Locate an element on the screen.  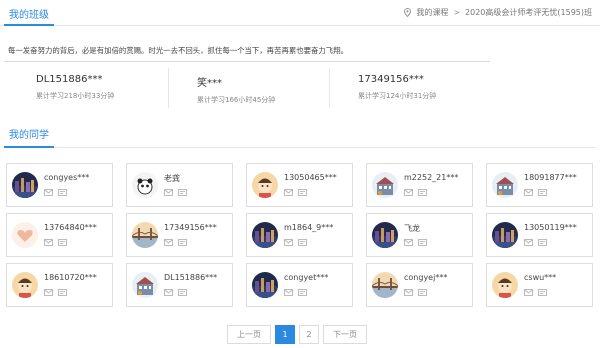
classmate-name: 老龚 is located at coordinates (172, 178).